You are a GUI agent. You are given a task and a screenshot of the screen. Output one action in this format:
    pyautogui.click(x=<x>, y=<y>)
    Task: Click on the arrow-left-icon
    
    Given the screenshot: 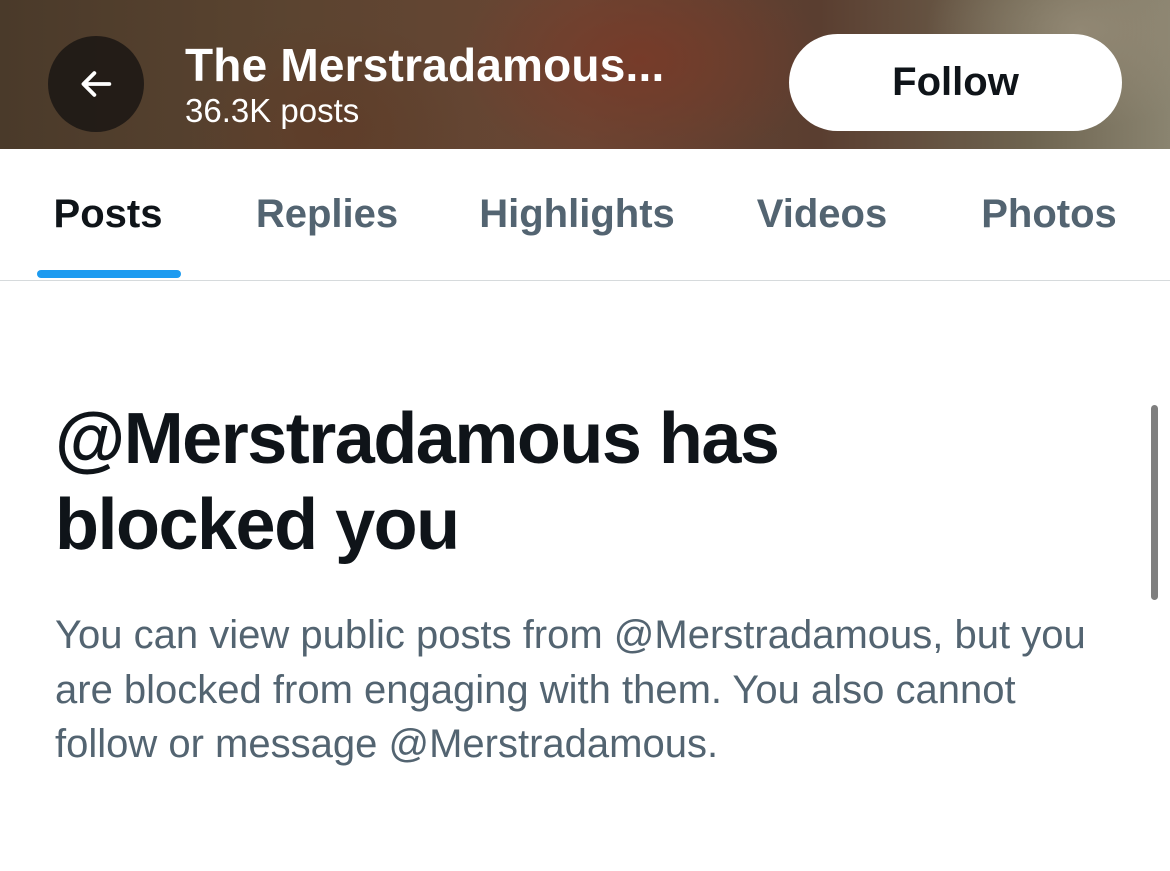 What is the action you would take?
    pyautogui.click(x=96, y=84)
    